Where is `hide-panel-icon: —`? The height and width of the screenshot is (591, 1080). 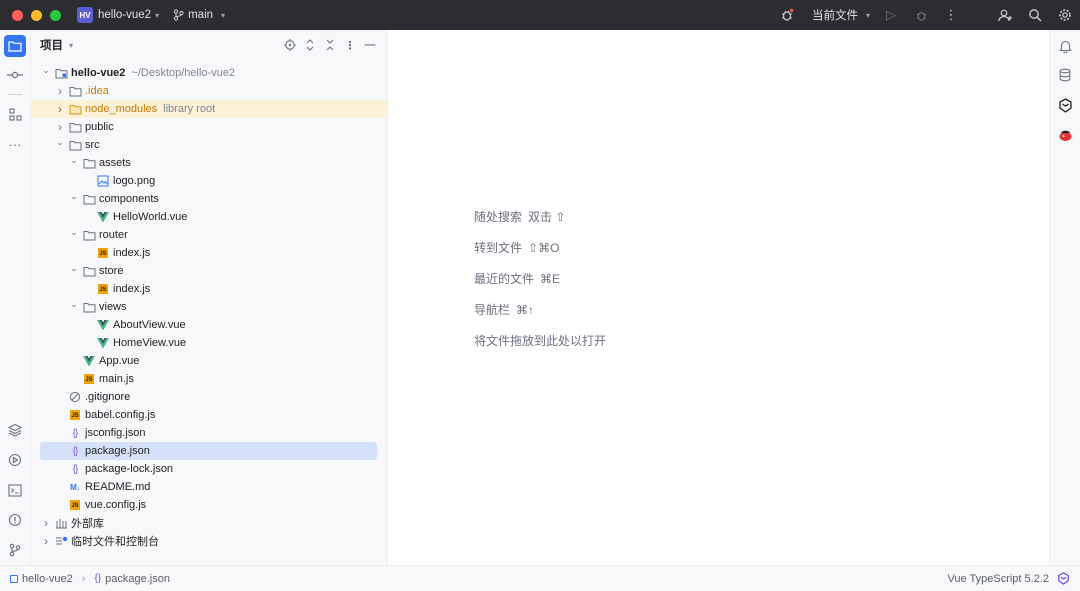 hide-panel-icon: — is located at coordinates (370, 45).